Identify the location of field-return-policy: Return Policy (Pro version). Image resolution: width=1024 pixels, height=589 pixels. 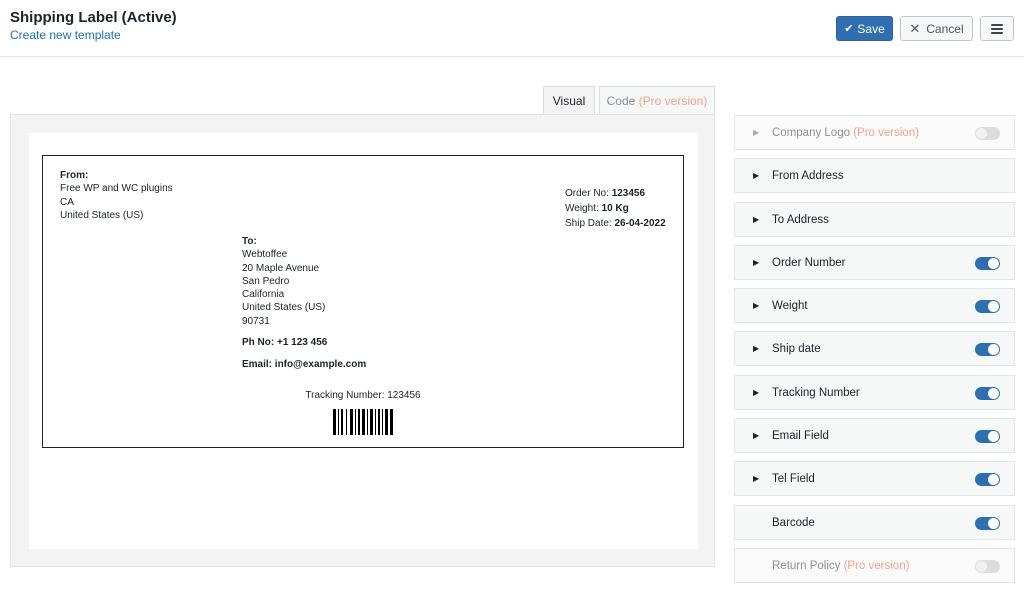
(874, 565).